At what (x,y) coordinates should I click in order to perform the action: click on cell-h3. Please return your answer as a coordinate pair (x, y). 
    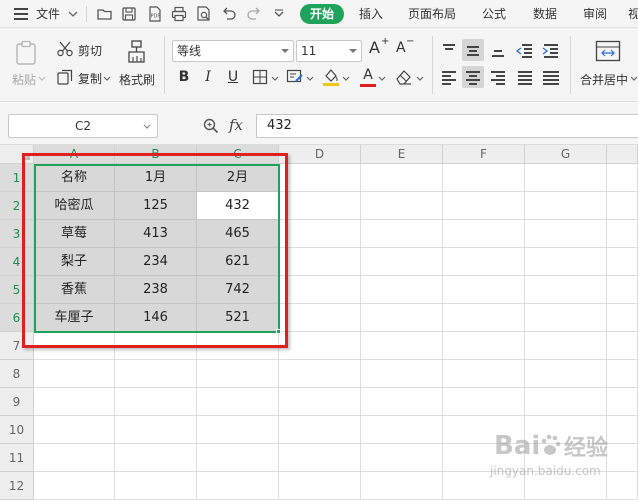
    Looking at the image, I should click on (622, 234).